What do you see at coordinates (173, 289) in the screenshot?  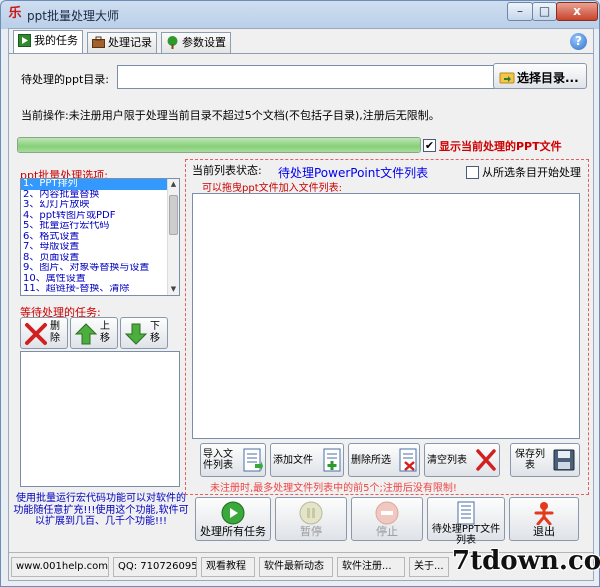 I see `scroll-down-icon: ▼` at bounding box center [173, 289].